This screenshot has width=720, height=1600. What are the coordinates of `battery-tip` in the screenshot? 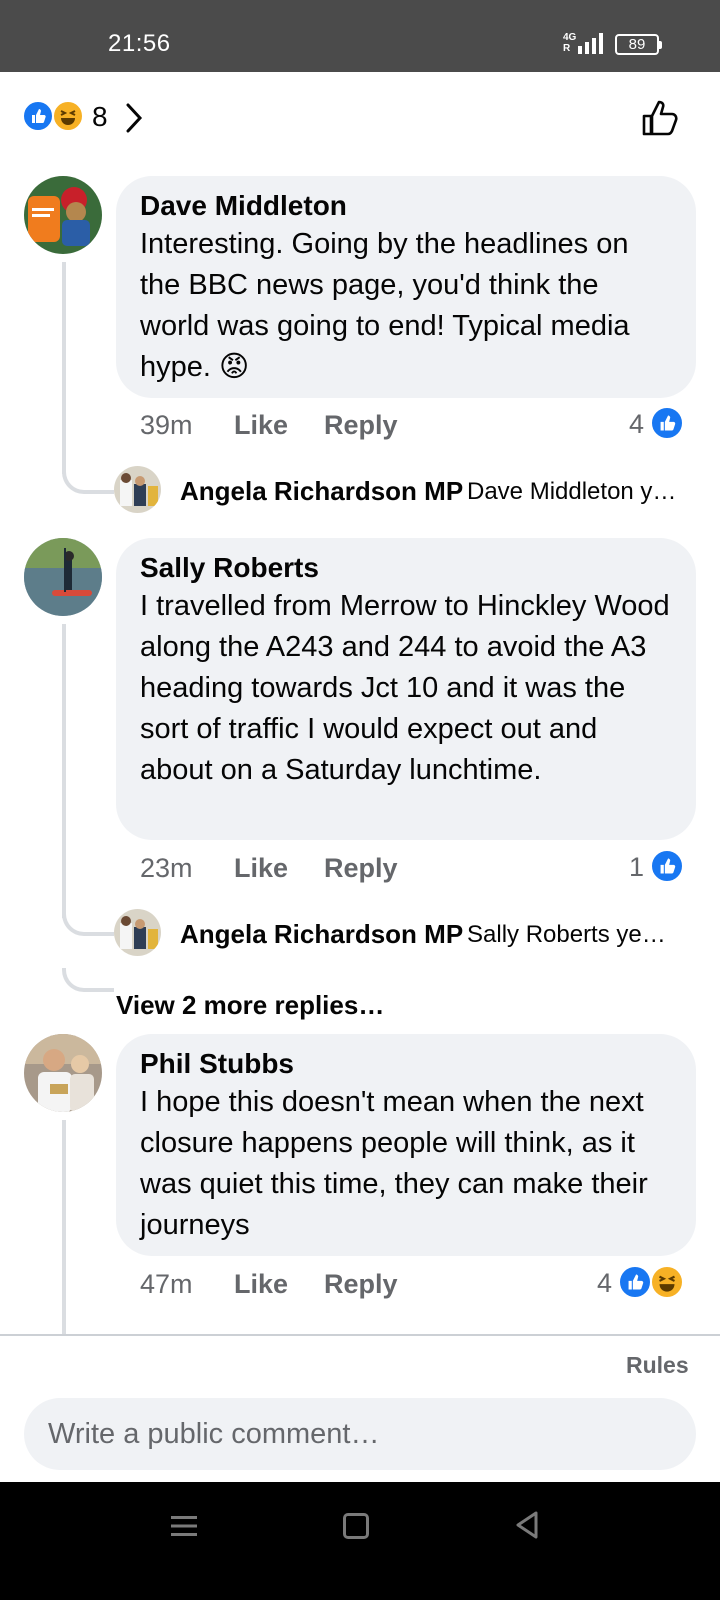 It's located at (660, 45).